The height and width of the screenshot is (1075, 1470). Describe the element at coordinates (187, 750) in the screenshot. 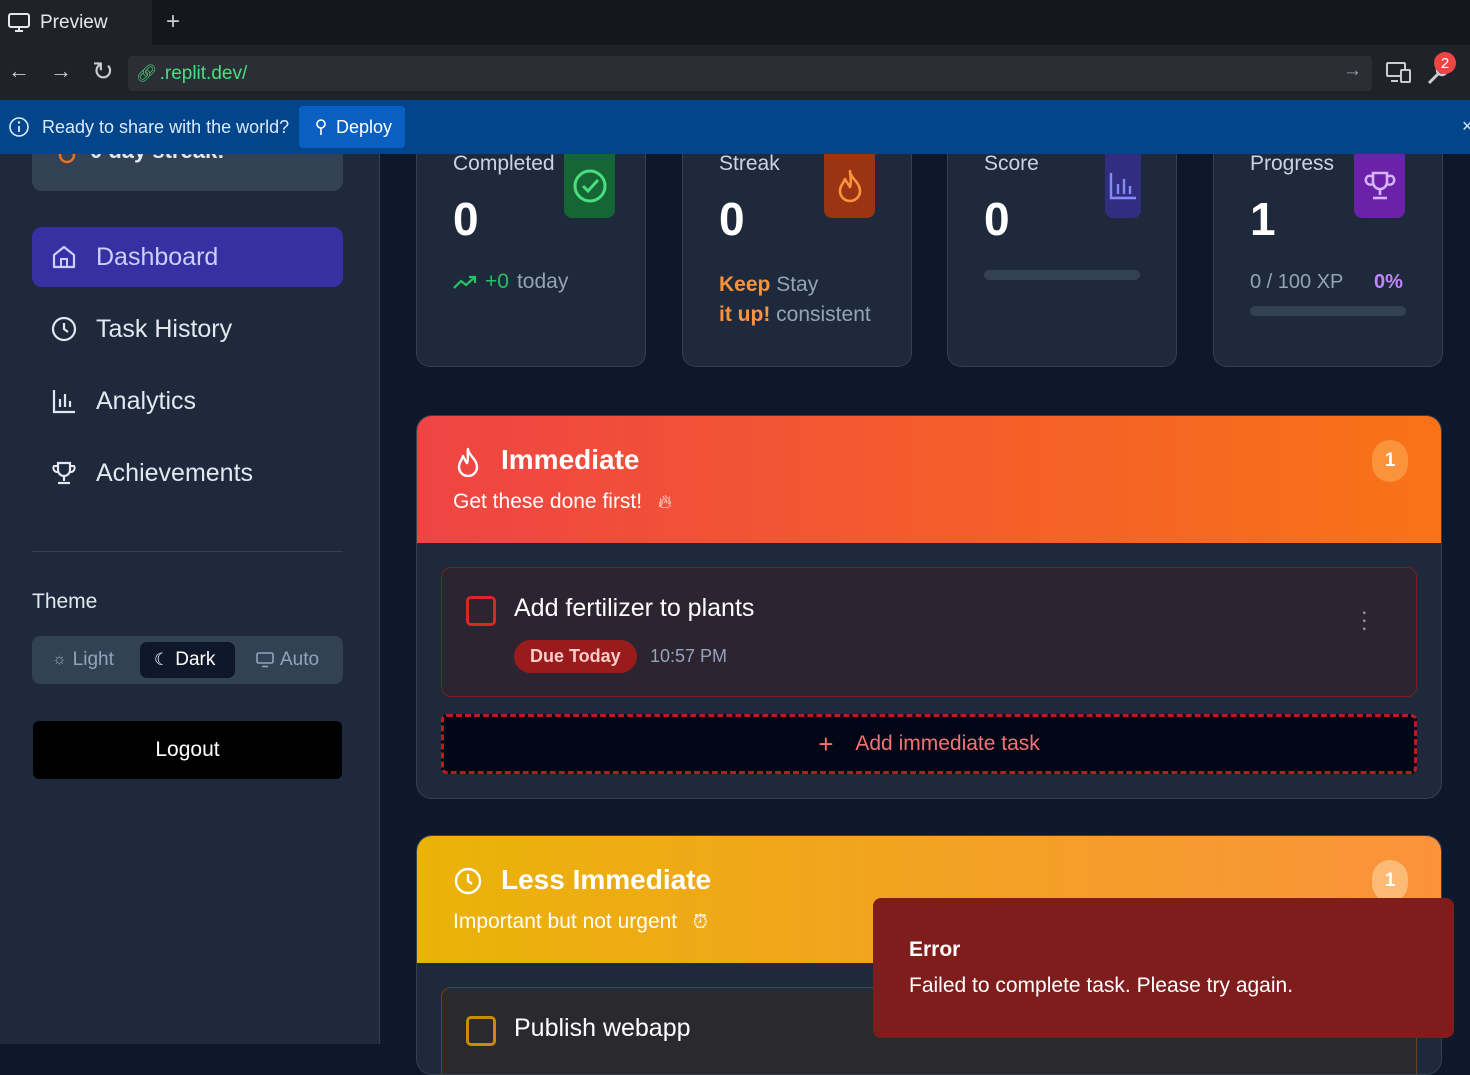

I see `logout-button: Logout` at that location.